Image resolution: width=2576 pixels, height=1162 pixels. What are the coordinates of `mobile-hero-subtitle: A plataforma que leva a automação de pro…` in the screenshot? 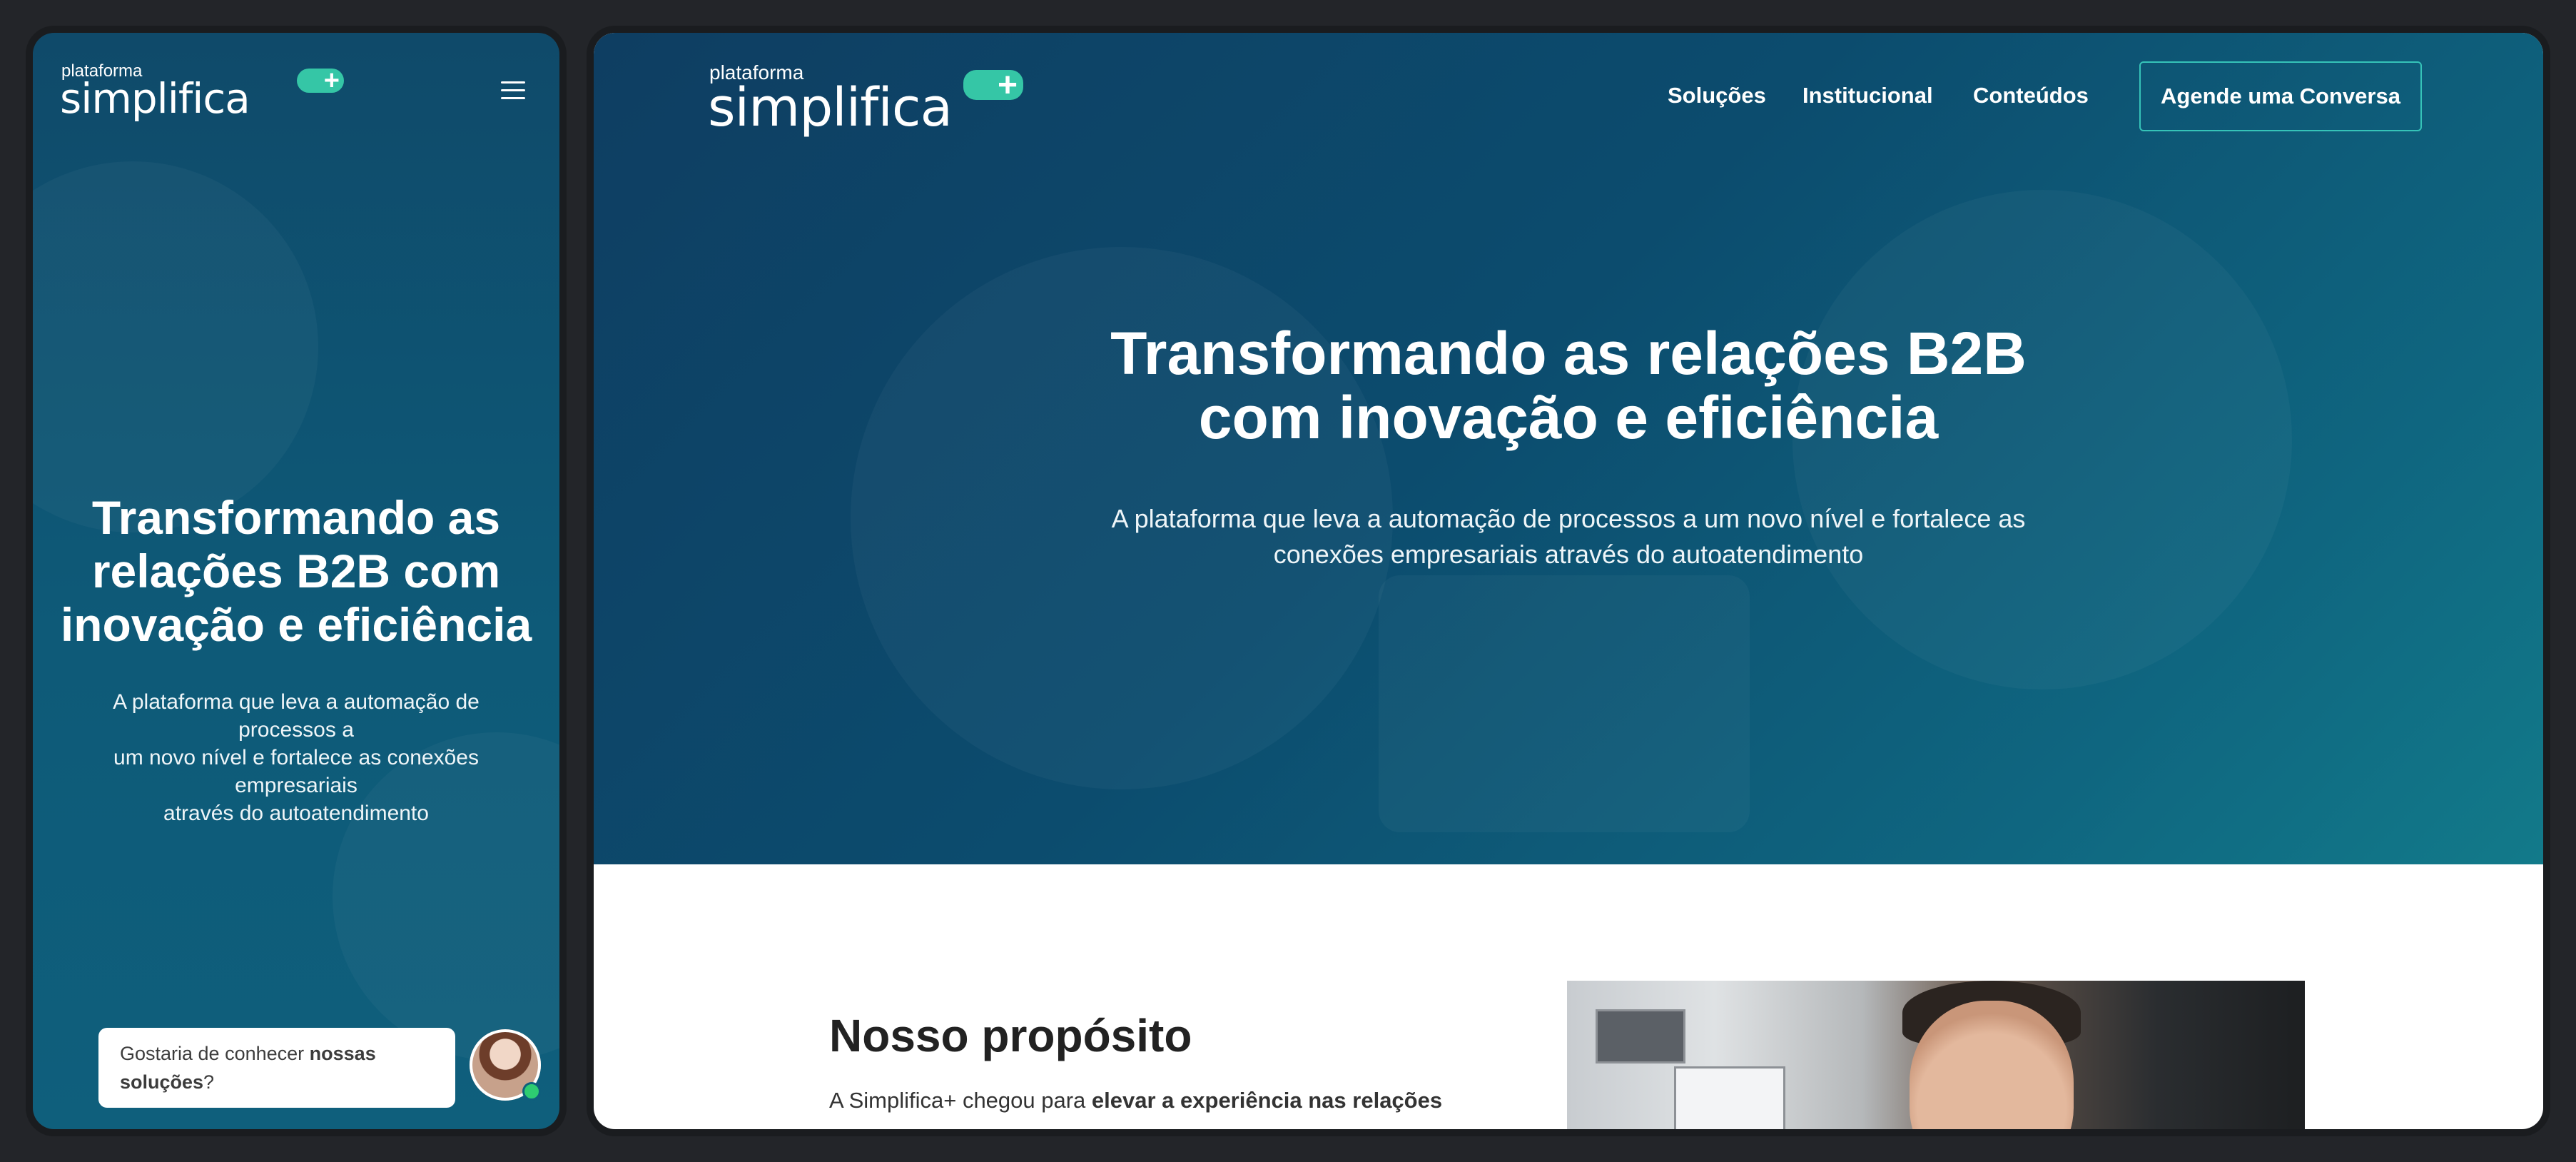 It's located at (296, 757).